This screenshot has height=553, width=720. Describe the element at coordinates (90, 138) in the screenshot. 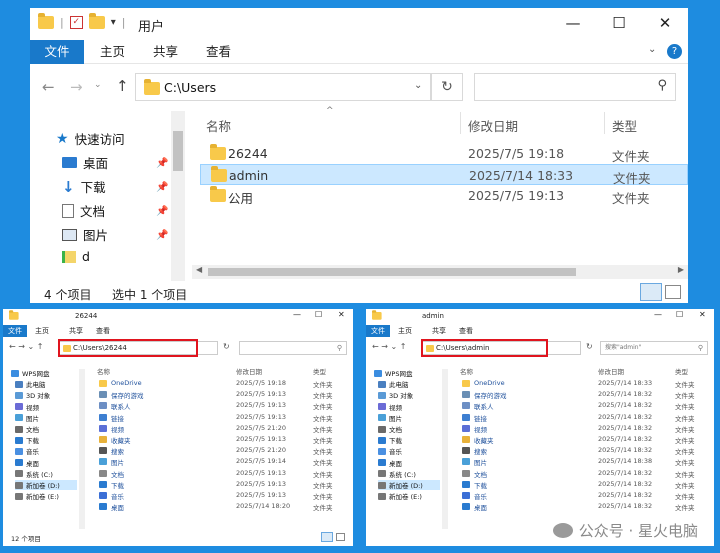

I see `nav-quick-access: ★ 快速访问` at that location.